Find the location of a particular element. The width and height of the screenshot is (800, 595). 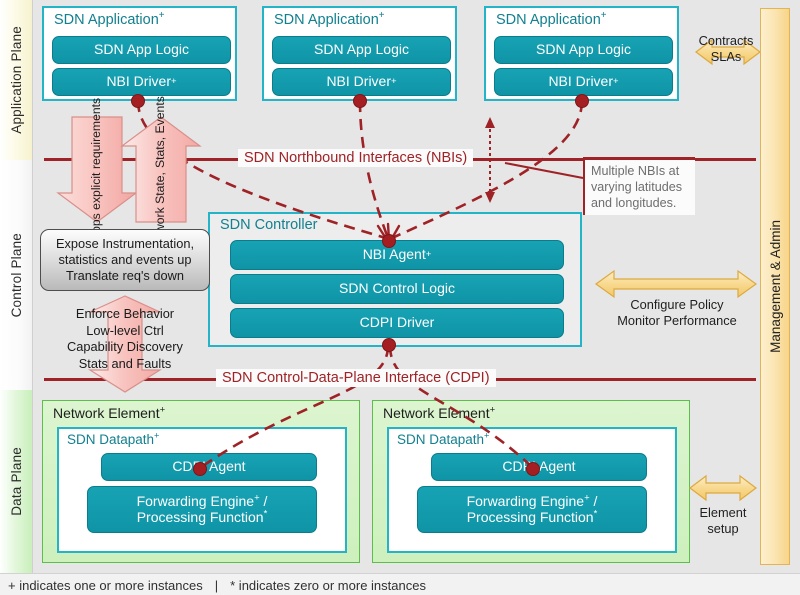

plane-column-divider is located at coordinates (32, 286).